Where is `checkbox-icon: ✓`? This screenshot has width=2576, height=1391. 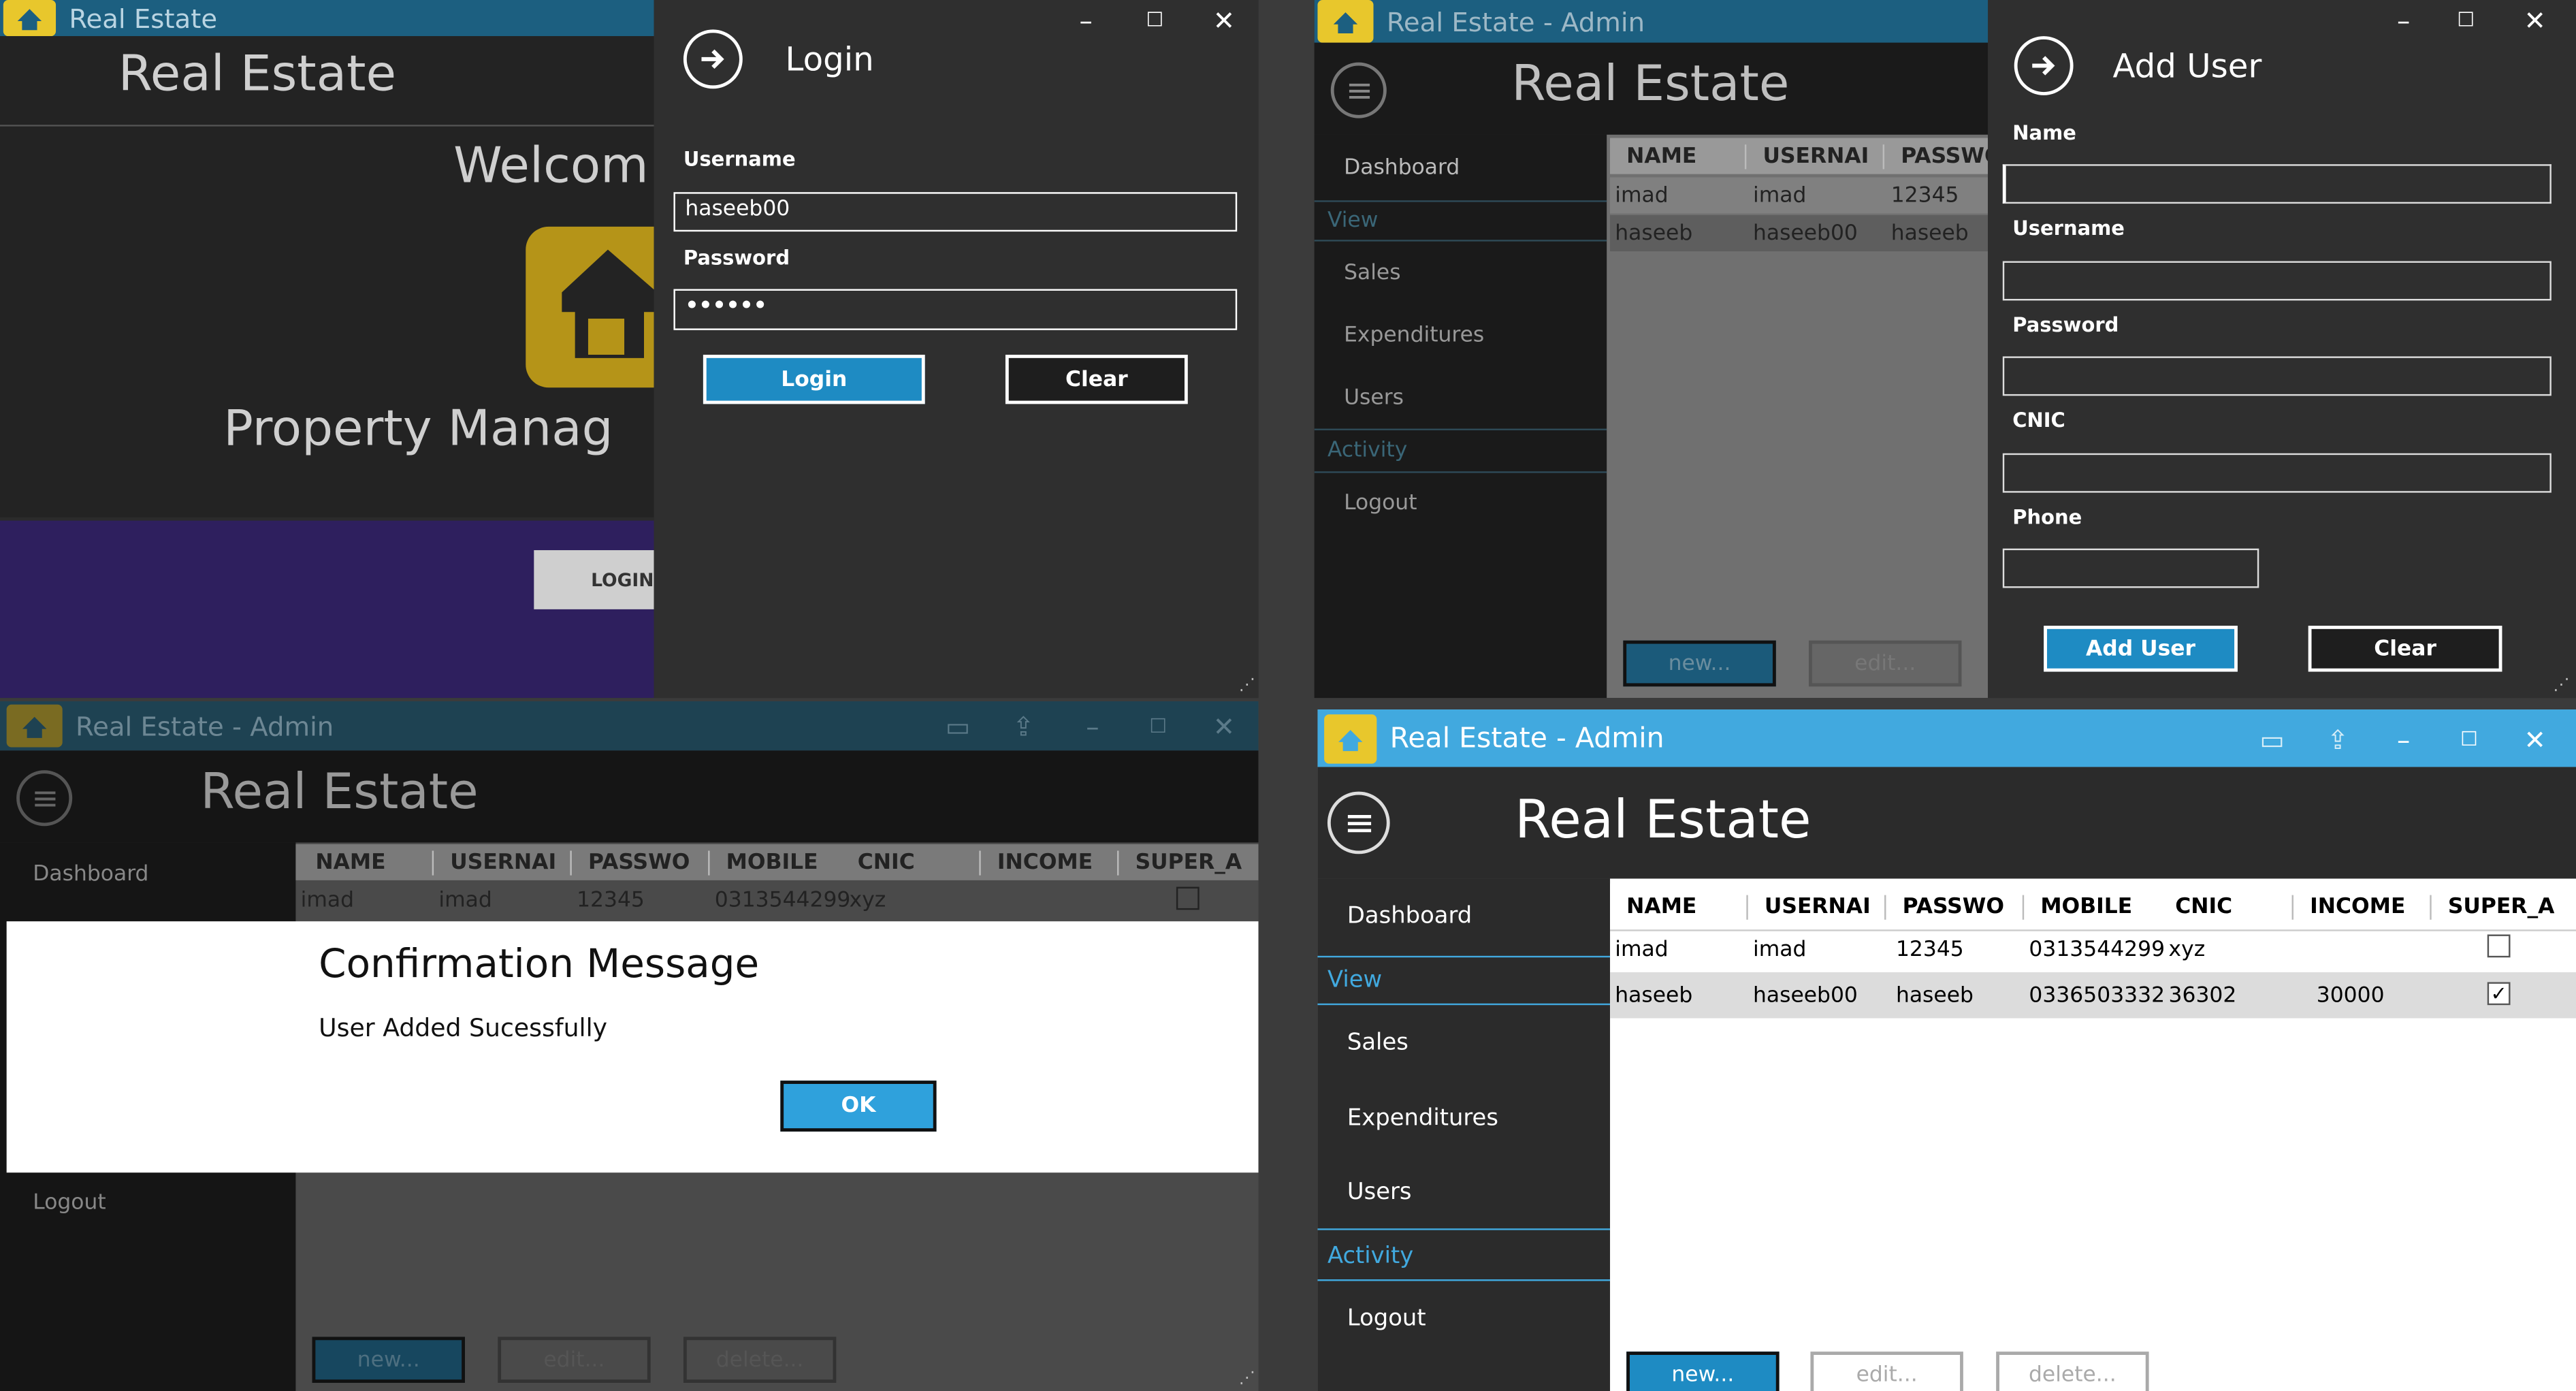
checkbox-icon: ✓ is located at coordinates (2499, 994).